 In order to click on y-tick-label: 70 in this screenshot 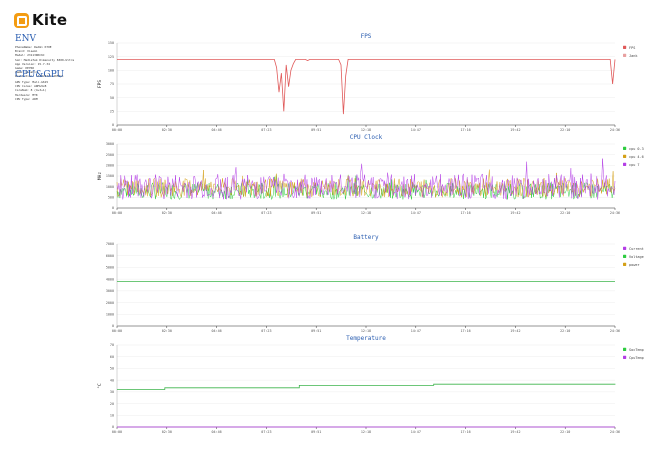, I will do `click(112, 345)`.